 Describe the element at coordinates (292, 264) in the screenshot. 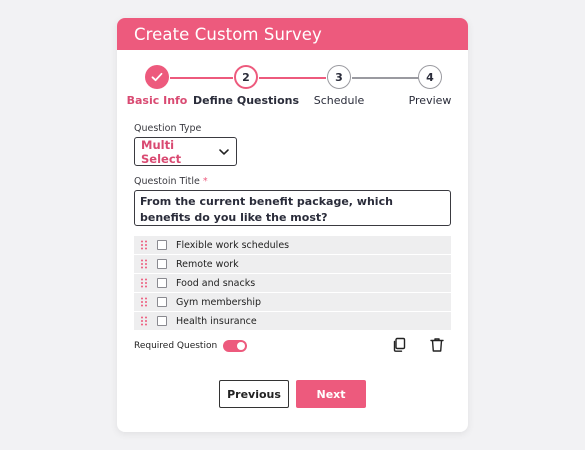

I see `list-item: Remote work` at that location.